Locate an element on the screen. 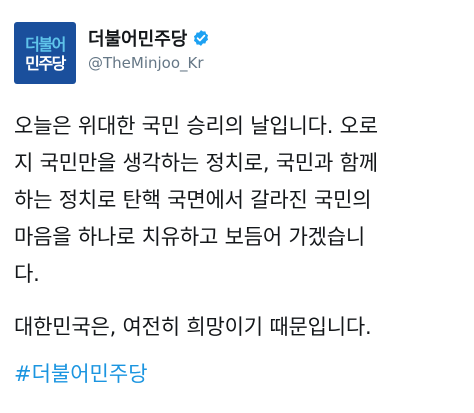 The height and width of the screenshot is (413, 474). tweet-text-line: 대한민국은, 여전히 희망이기 때문입니다. is located at coordinates (193, 327).